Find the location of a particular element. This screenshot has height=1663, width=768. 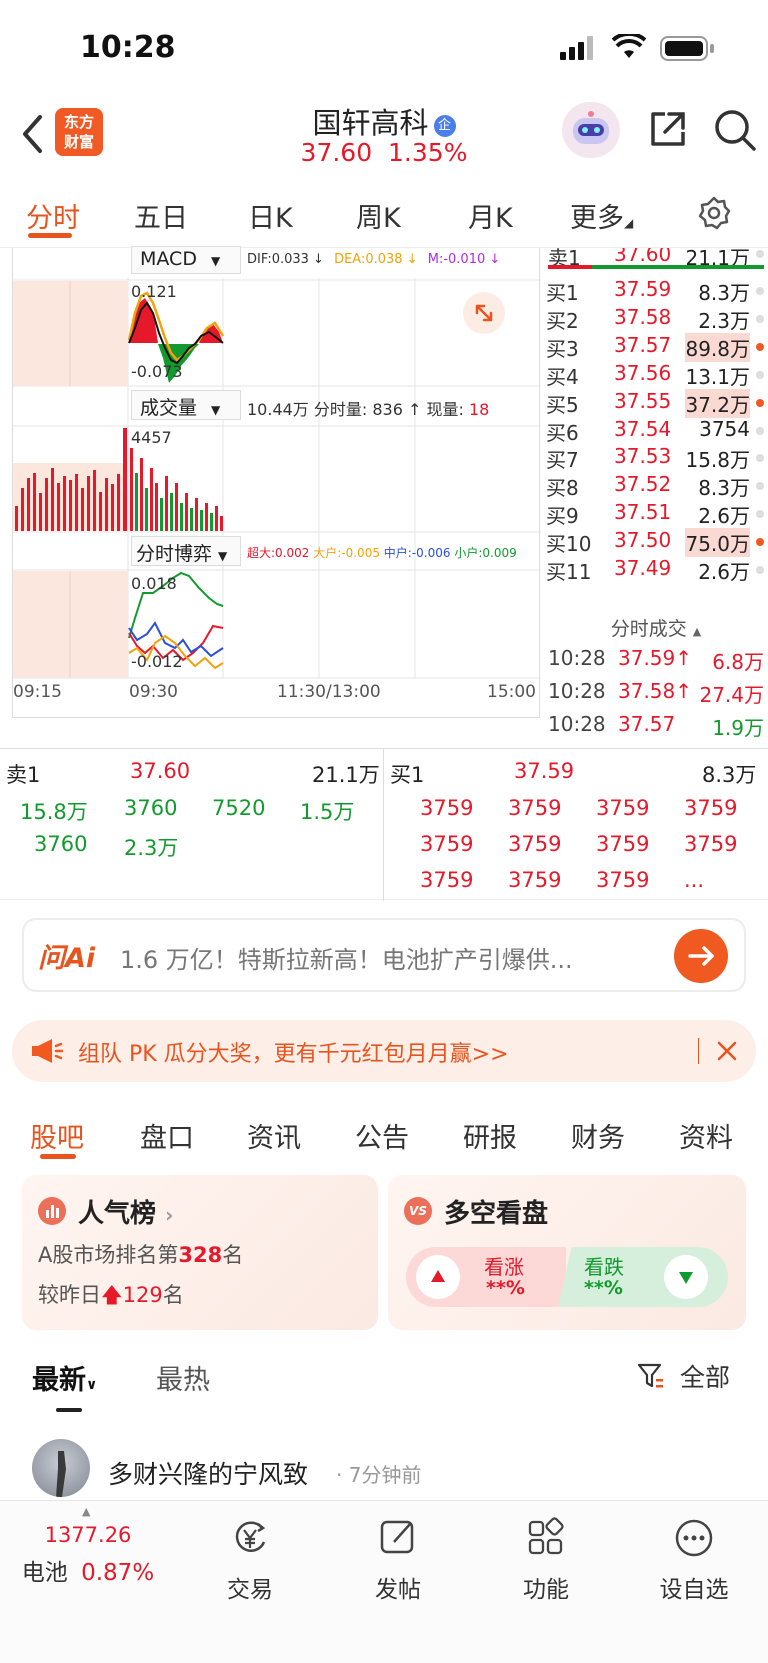

tab-more: 更多◢ is located at coordinates (601, 215).